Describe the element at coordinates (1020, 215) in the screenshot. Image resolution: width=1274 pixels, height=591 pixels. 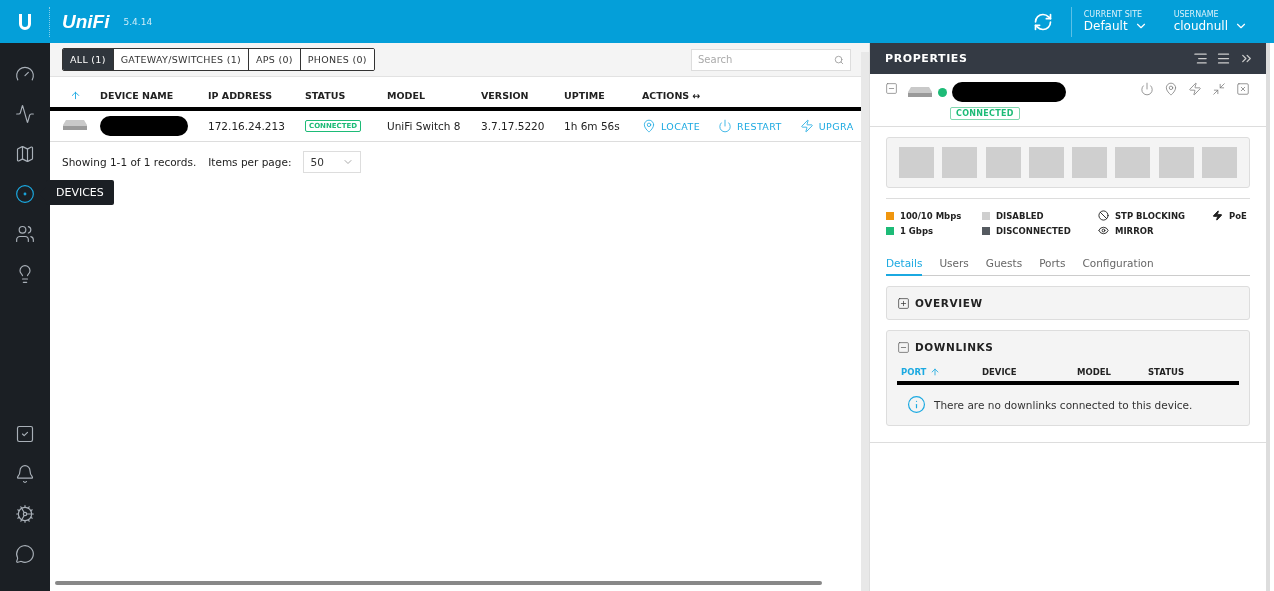
I see `legend-label: DISABLED` at that location.